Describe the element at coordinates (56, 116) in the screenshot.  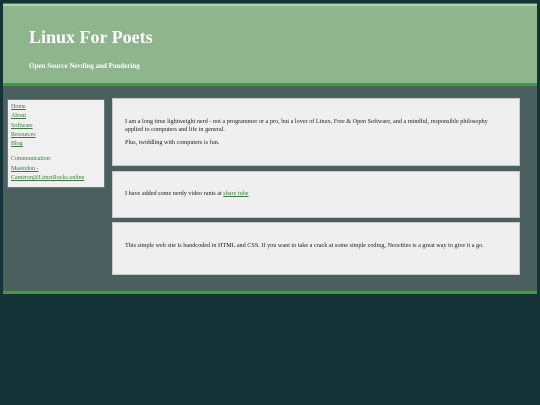
I see `sidebar-link-about: About` at that location.